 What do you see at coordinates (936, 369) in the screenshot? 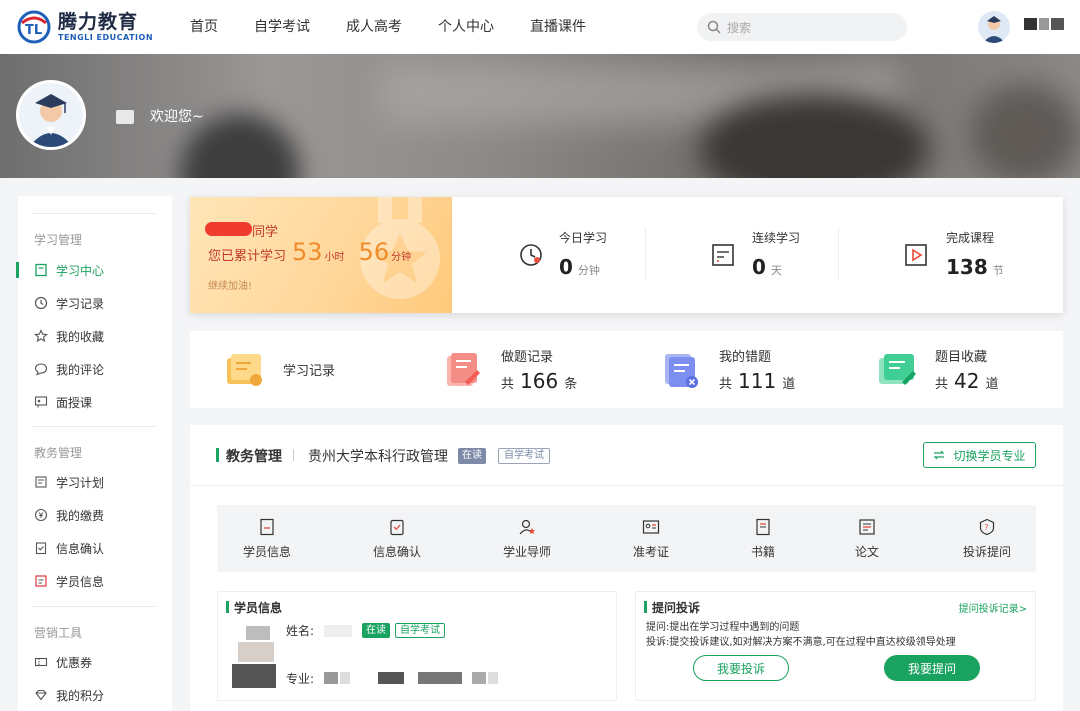
I see `quick-question-favorites: 题目收藏 共 42 道` at bounding box center [936, 369].